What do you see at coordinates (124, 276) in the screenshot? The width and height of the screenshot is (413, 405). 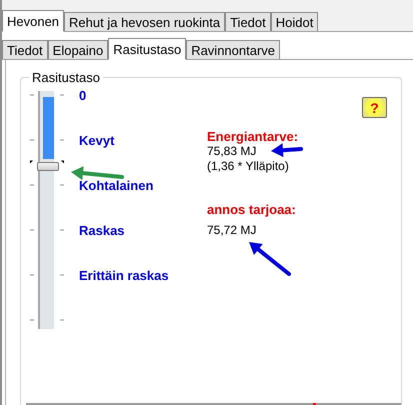 I see `level-label: Erittäin raskas` at bounding box center [124, 276].